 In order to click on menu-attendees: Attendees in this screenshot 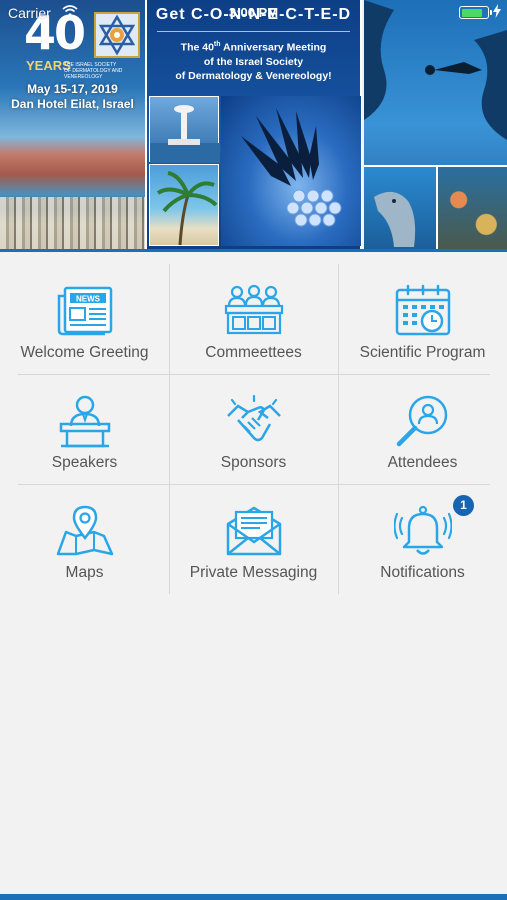, I will do `click(422, 429)`.